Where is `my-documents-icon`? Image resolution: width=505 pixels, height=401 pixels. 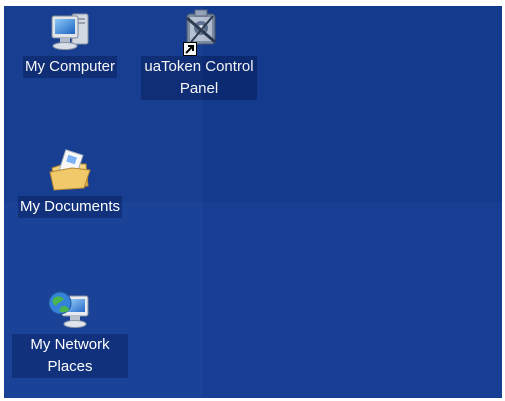
my-documents-icon is located at coordinates (70, 172).